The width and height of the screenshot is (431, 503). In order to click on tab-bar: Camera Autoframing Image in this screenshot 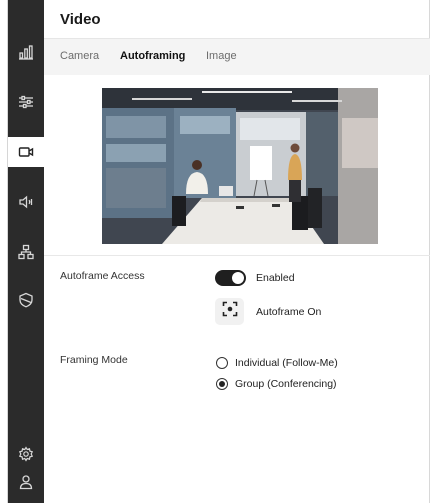, I will do `click(237, 57)`.